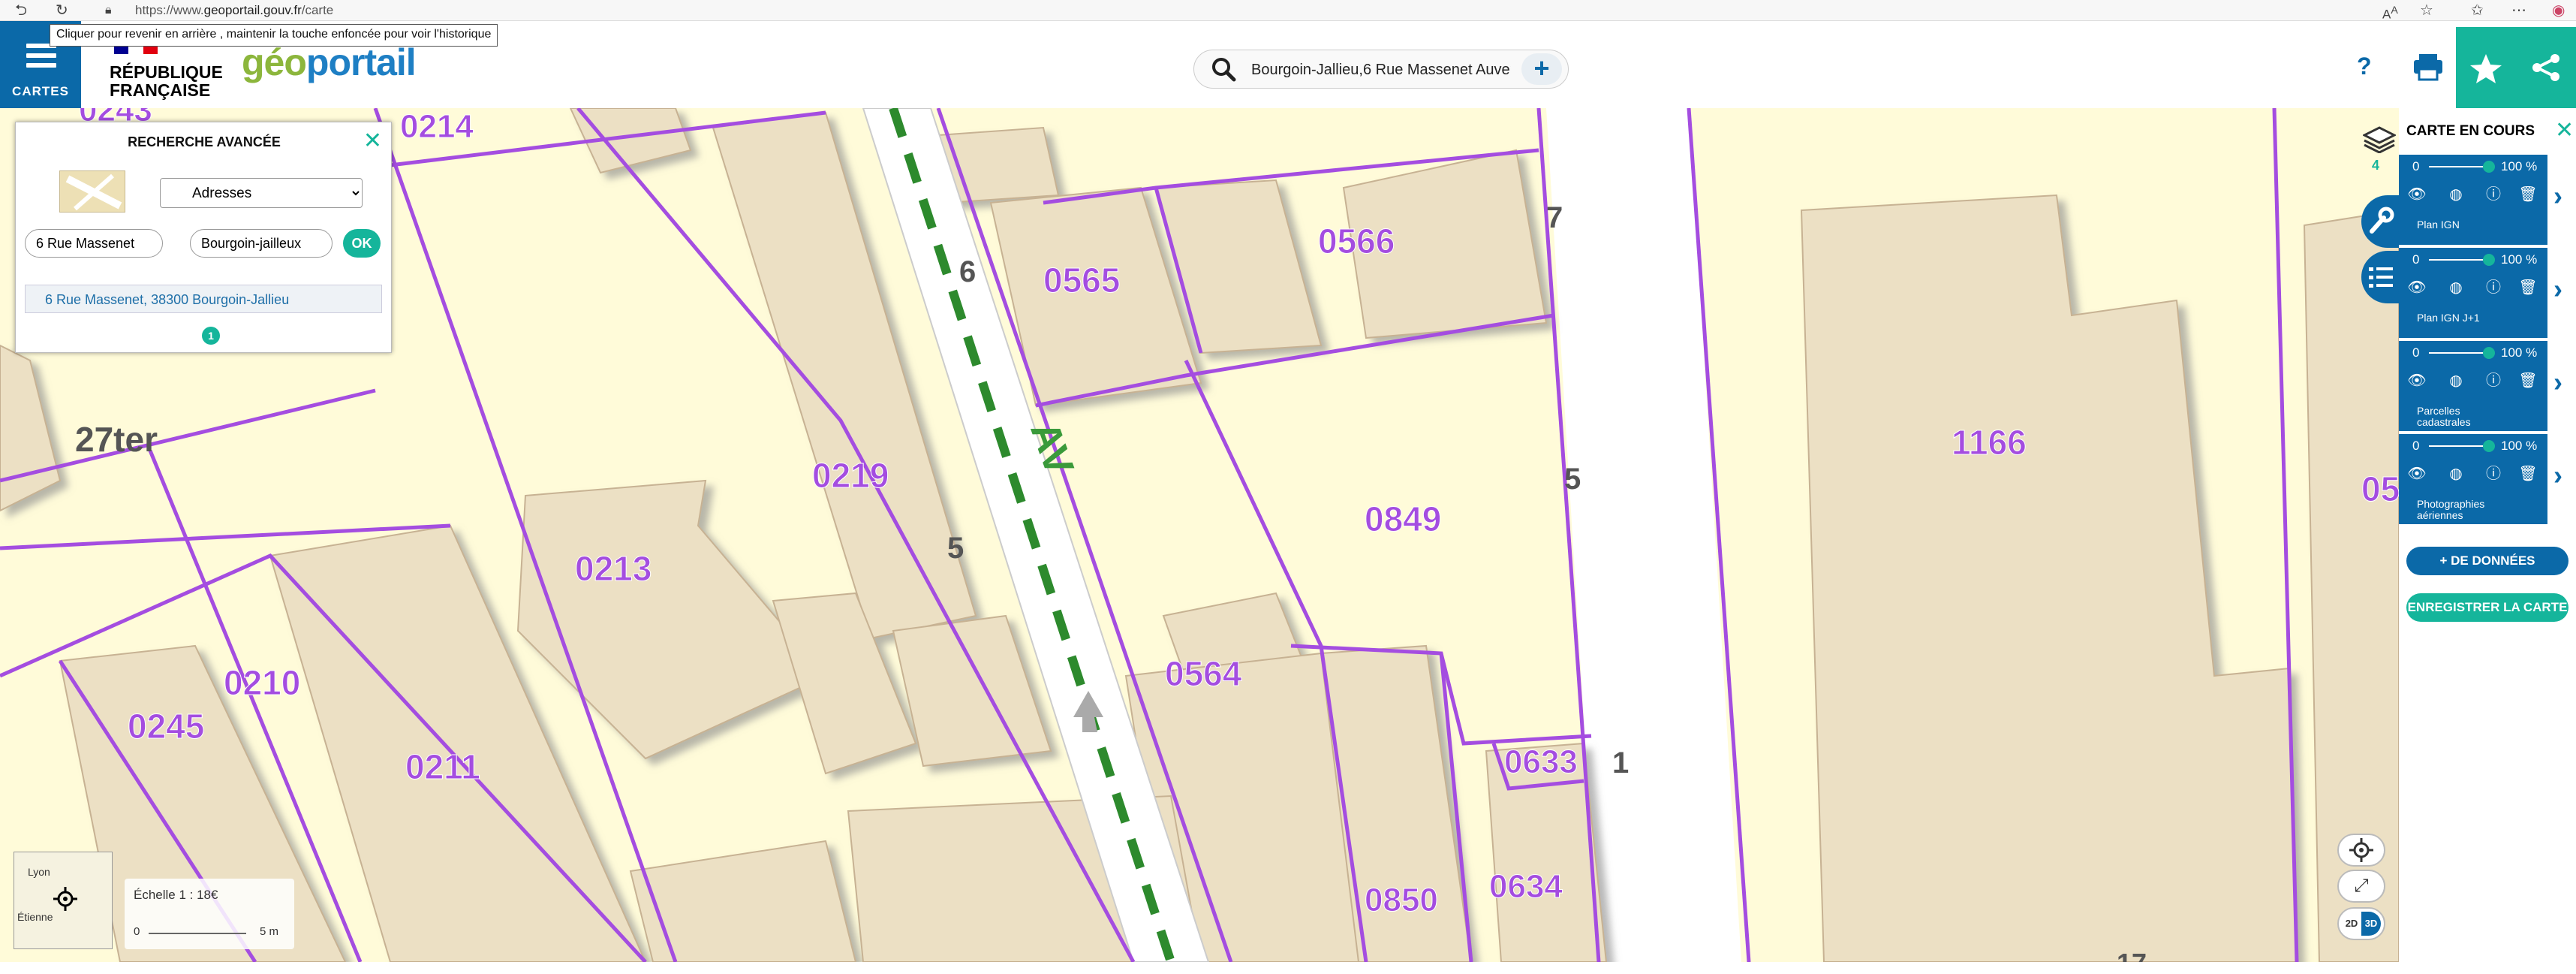  I want to click on ok-button: OK, so click(362, 243).